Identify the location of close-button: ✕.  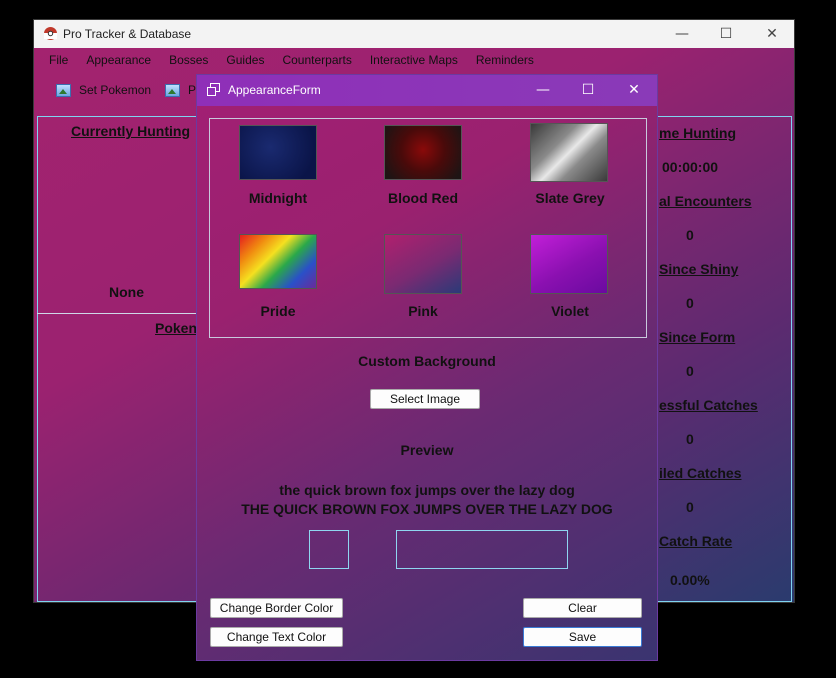
(772, 34).